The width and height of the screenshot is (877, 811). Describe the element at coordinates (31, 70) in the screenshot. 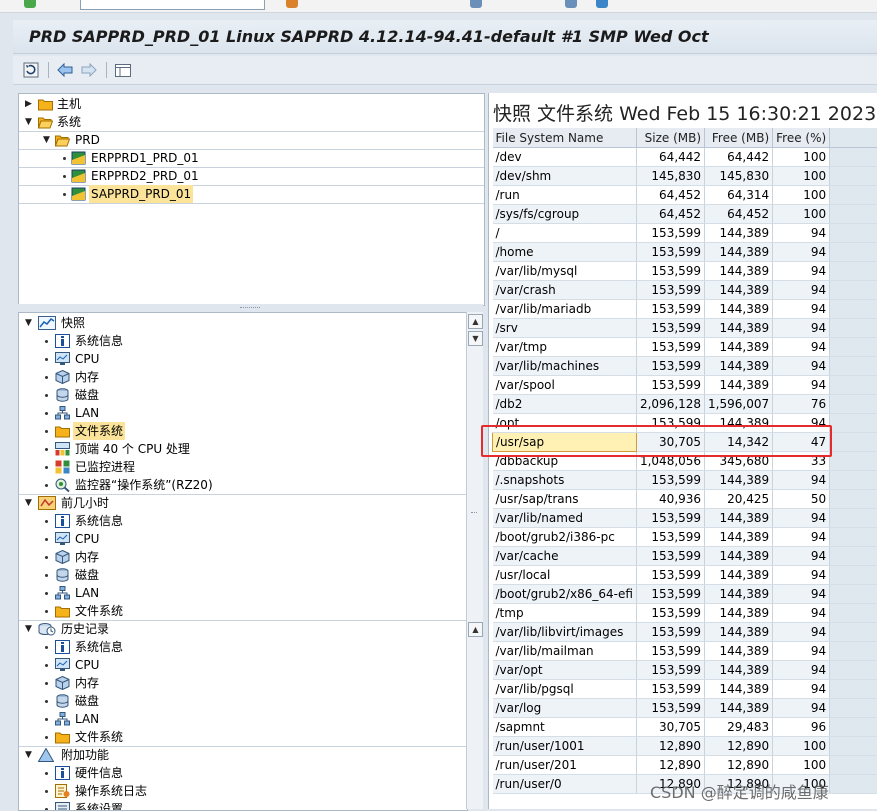

I see `refresh-button` at that location.